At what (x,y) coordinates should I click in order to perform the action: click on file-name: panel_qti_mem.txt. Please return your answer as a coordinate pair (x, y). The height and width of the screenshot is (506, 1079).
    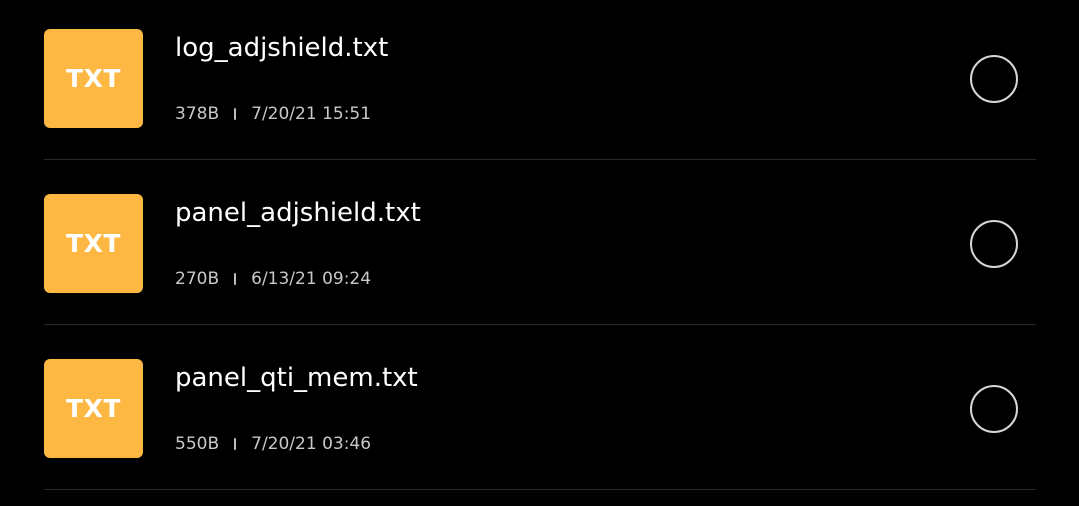
    Looking at the image, I should click on (296, 378).